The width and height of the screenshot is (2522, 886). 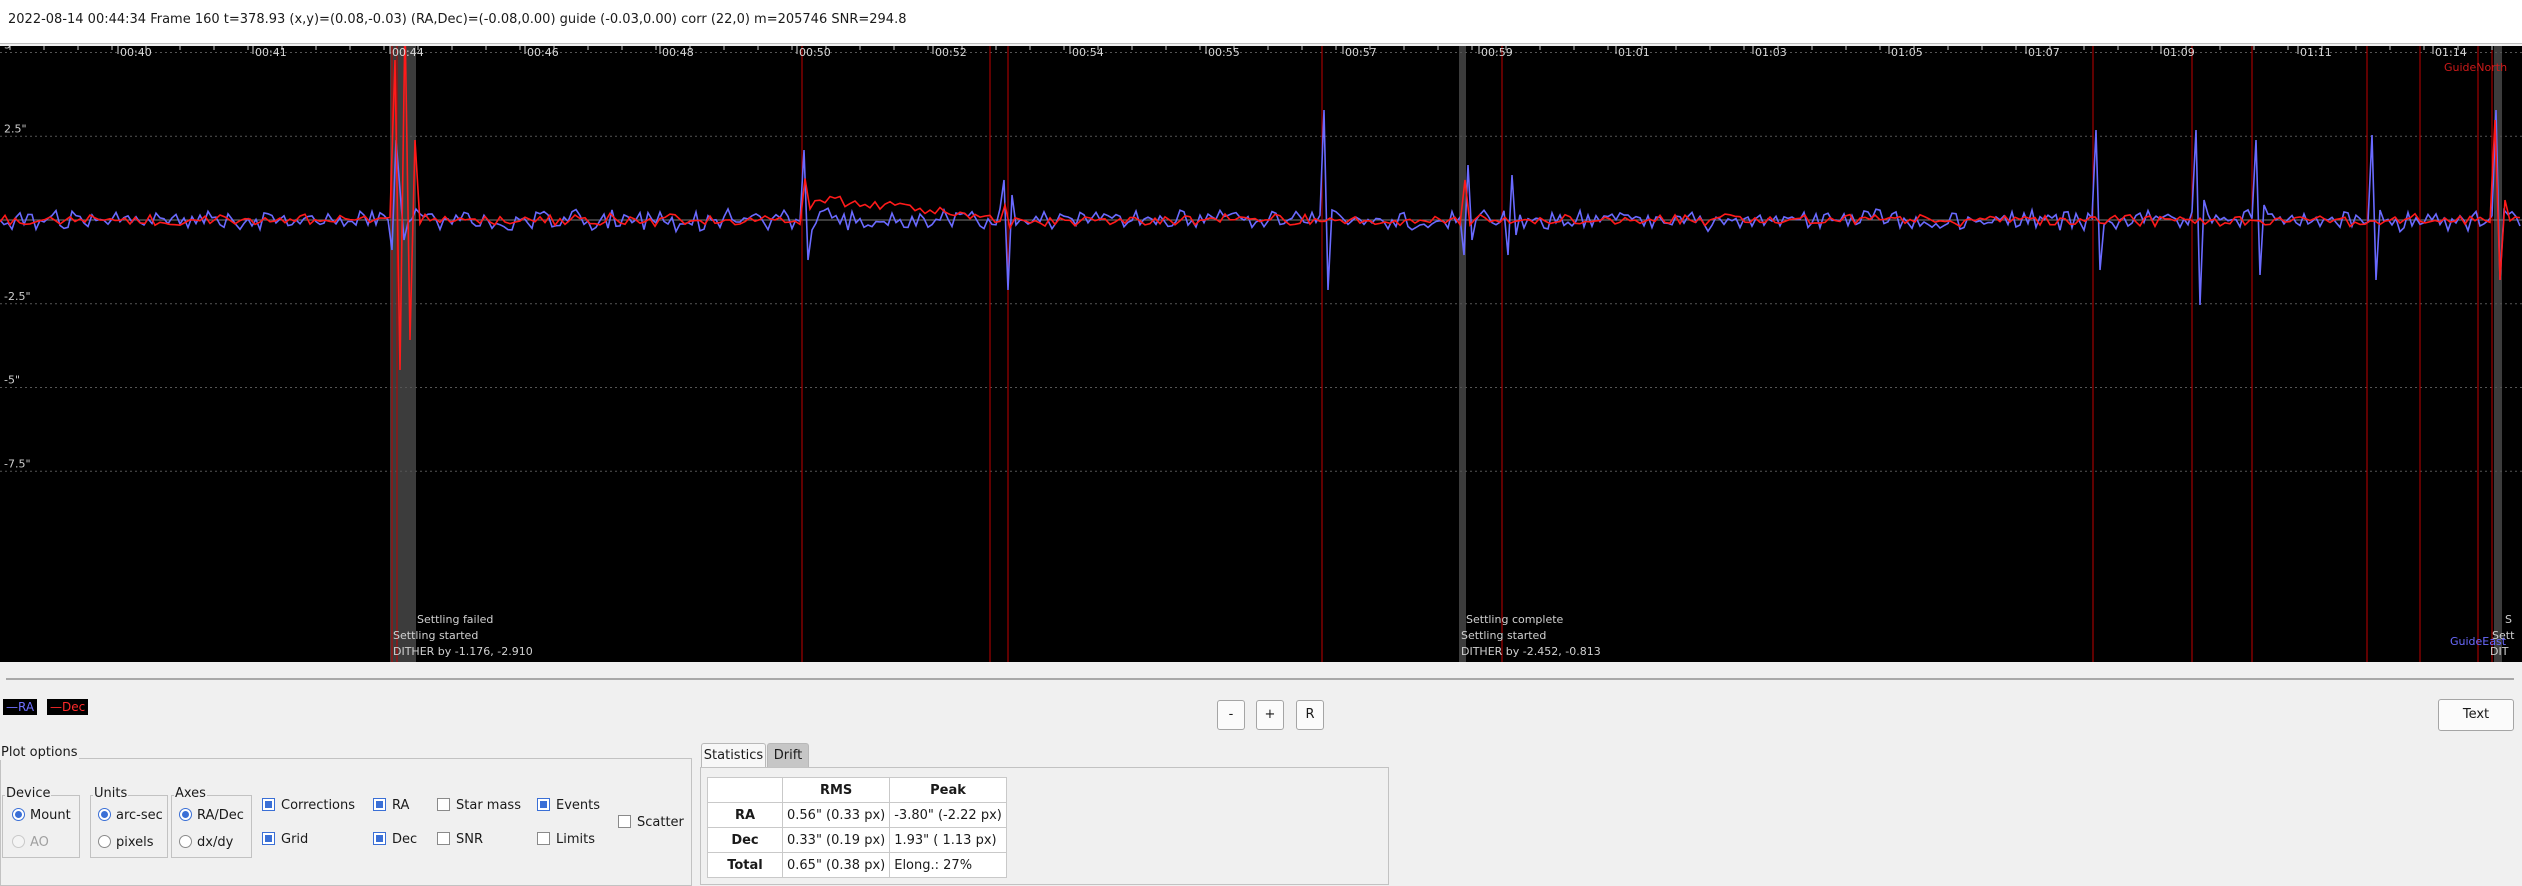 I want to click on time-axis-label: 00:46, so click(x=543, y=52).